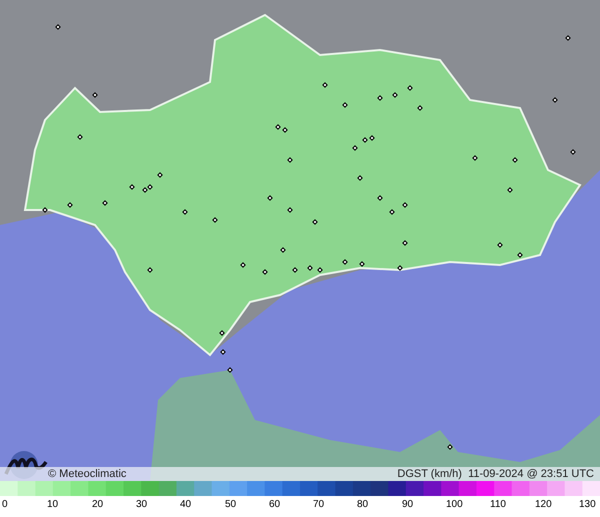 Image resolution: width=600 pixels, height=517 pixels. I want to click on scale-tick-label: 30, so click(142, 504).